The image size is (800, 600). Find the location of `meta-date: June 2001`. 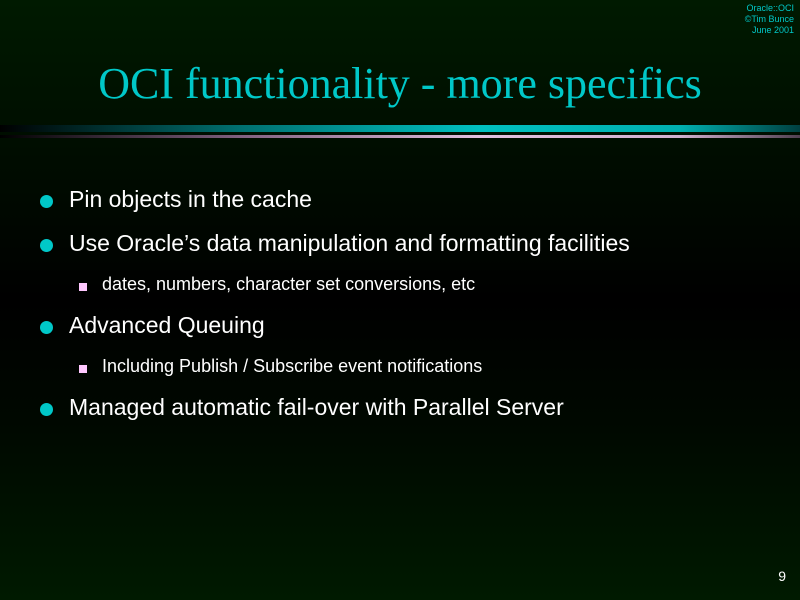

meta-date: June 2001 is located at coordinates (772, 30).